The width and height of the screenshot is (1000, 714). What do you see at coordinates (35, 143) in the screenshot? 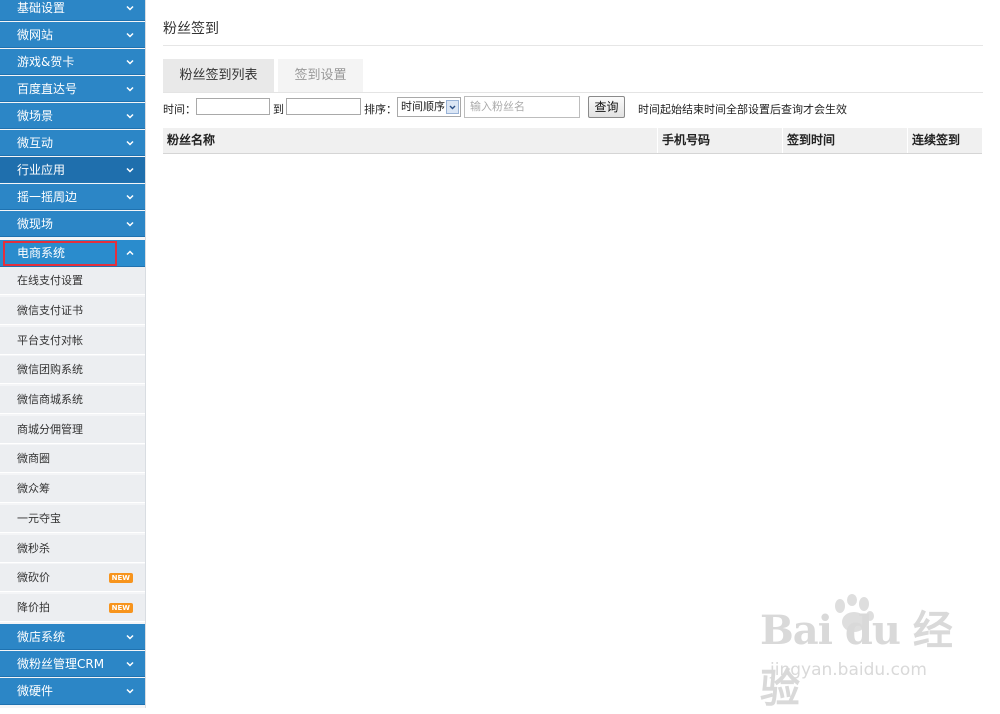
I see `sidebar-category-label: 微互动` at bounding box center [35, 143].